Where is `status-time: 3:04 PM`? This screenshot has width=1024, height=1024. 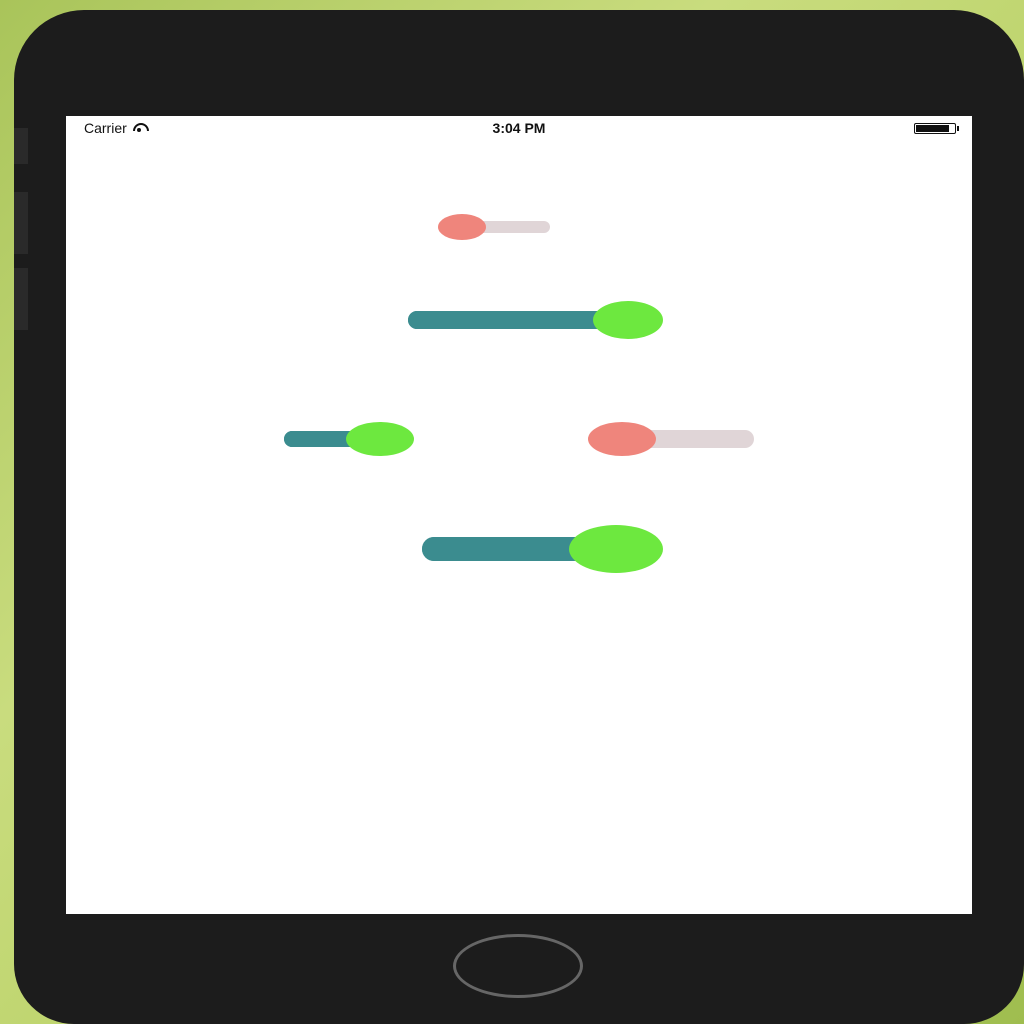
status-time: 3:04 PM is located at coordinates (519, 128).